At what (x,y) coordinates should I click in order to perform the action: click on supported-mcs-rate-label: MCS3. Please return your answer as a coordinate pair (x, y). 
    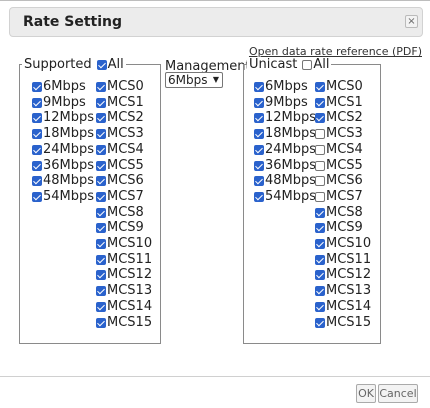
    Looking at the image, I should click on (125, 134).